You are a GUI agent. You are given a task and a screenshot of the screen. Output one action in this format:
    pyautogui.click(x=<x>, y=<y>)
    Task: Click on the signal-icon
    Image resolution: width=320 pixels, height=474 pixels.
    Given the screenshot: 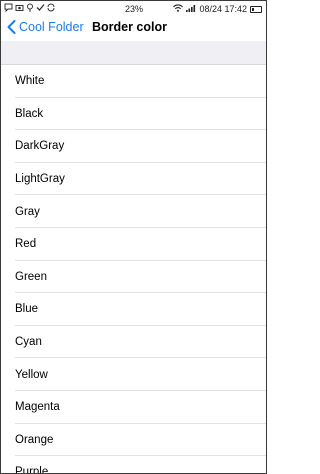 What is the action you would take?
    pyautogui.click(x=191, y=9)
    